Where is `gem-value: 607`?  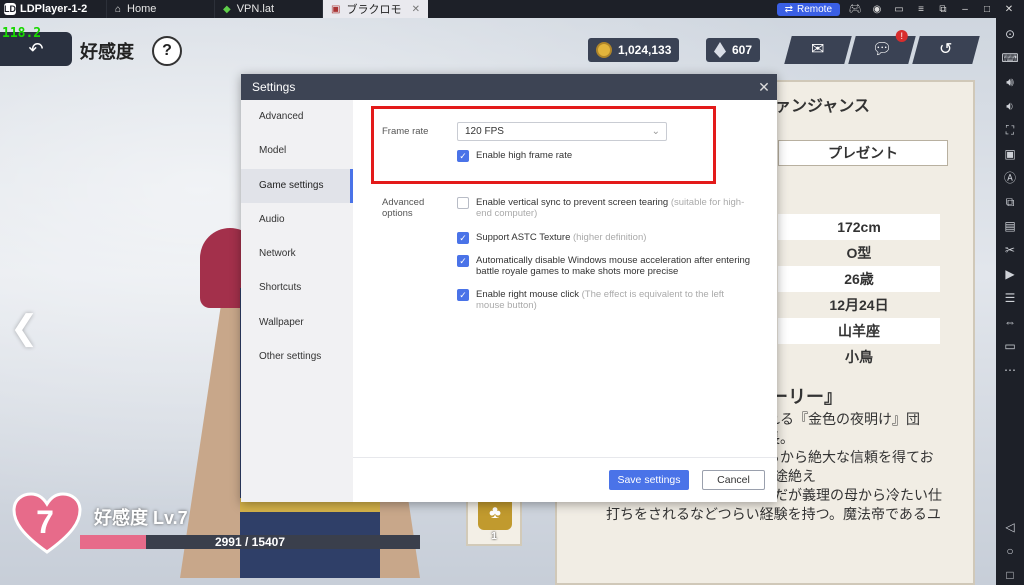 gem-value: 607 is located at coordinates (742, 50).